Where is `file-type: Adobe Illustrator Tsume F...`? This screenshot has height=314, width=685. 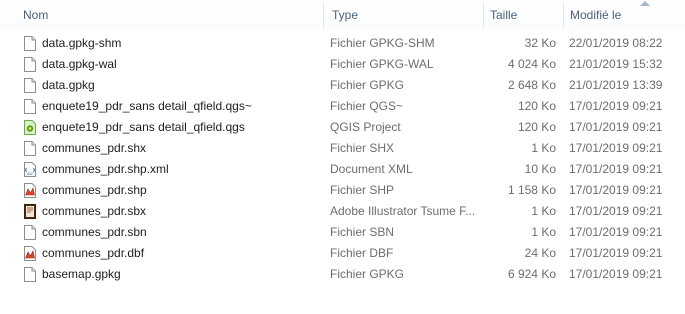 file-type: Adobe Illustrator Tsume F... is located at coordinates (403, 211).